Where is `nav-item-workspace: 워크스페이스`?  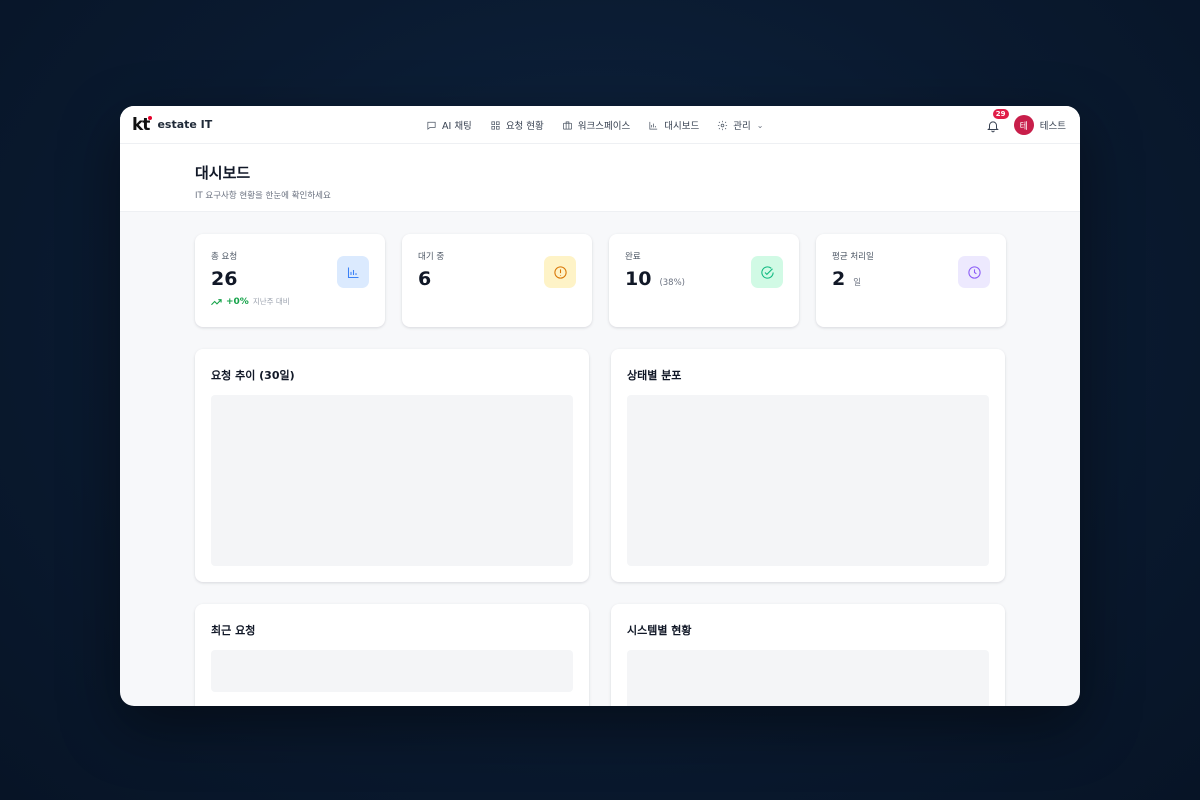 nav-item-workspace: 워크스페이스 is located at coordinates (596, 125).